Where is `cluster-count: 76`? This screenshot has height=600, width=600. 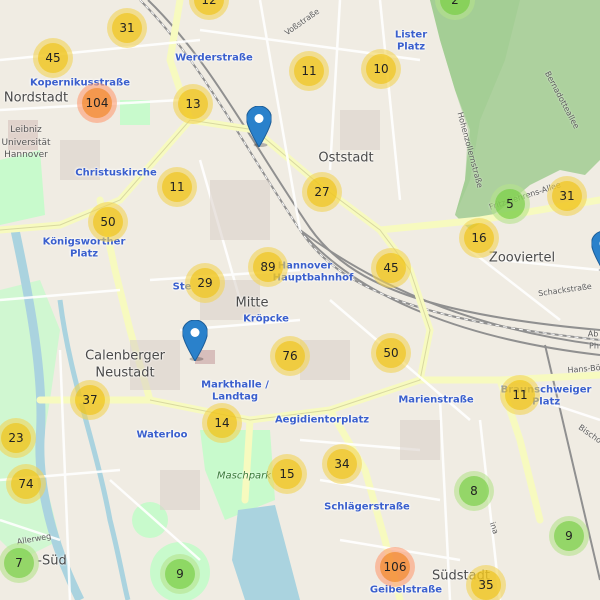
cluster-count: 76 is located at coordinates (290, 356).